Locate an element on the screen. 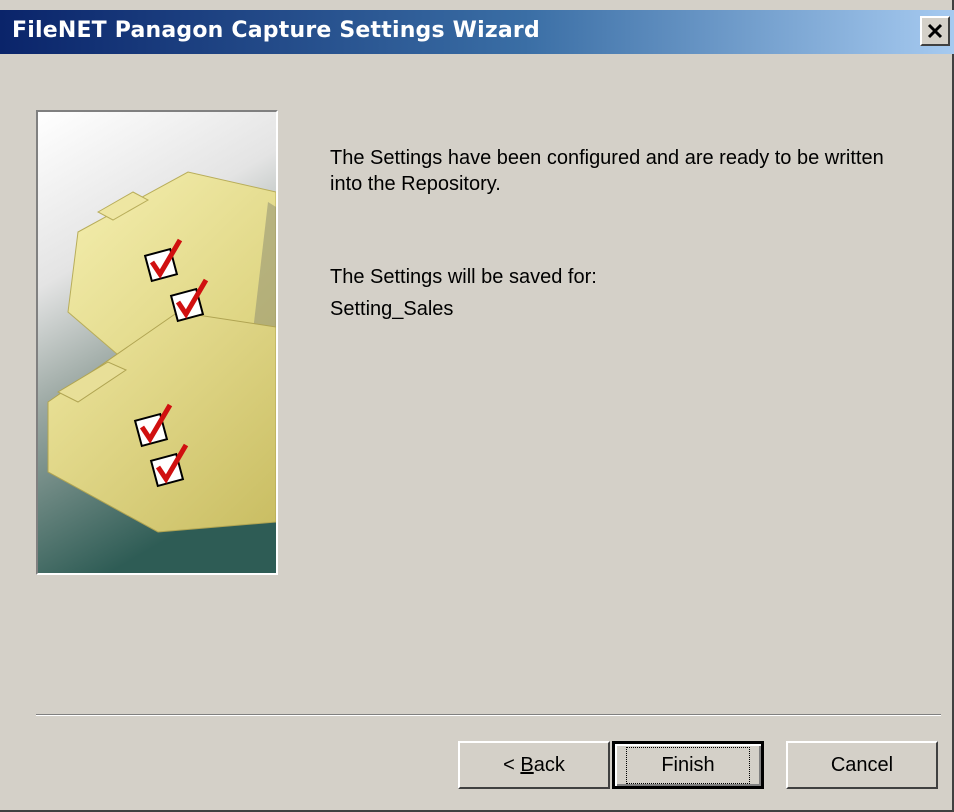 The height and width of the screenshot is (812, 954). cancel-button: Cancel is located at coordinates (862, 765).